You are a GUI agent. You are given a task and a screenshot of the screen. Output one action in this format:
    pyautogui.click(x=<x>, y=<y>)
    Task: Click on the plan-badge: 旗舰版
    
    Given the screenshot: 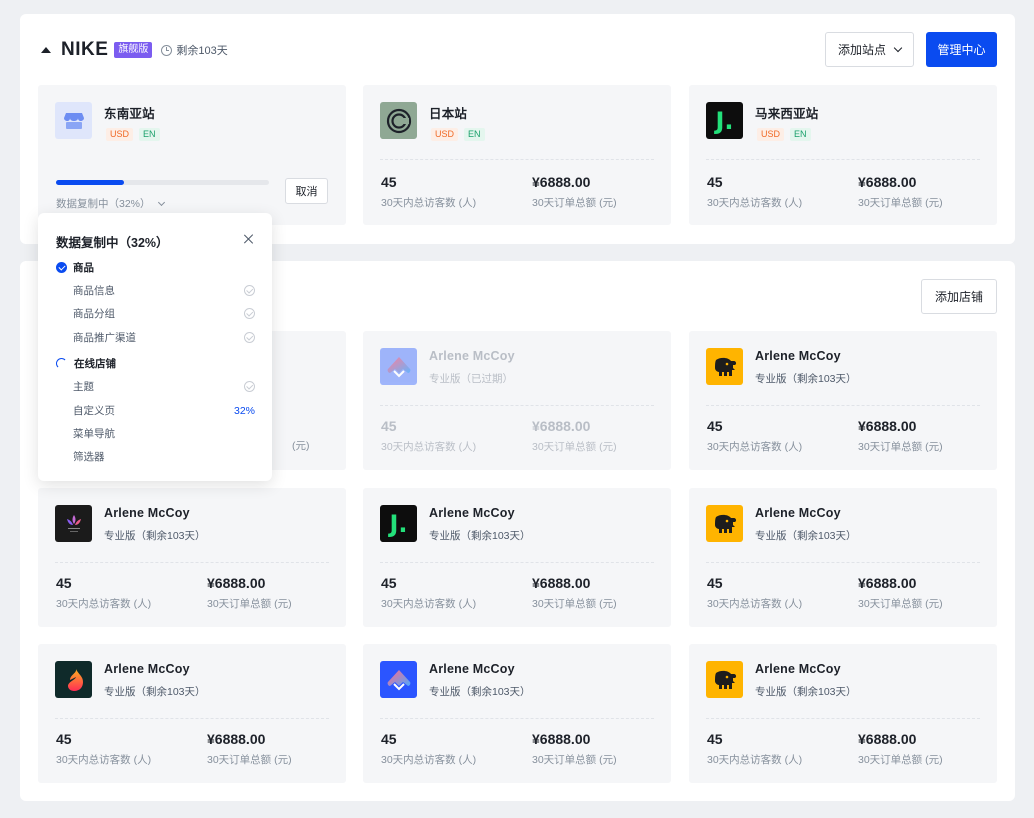 What is the action you would take?
    pyautogui.click(x=133, y=50)
    